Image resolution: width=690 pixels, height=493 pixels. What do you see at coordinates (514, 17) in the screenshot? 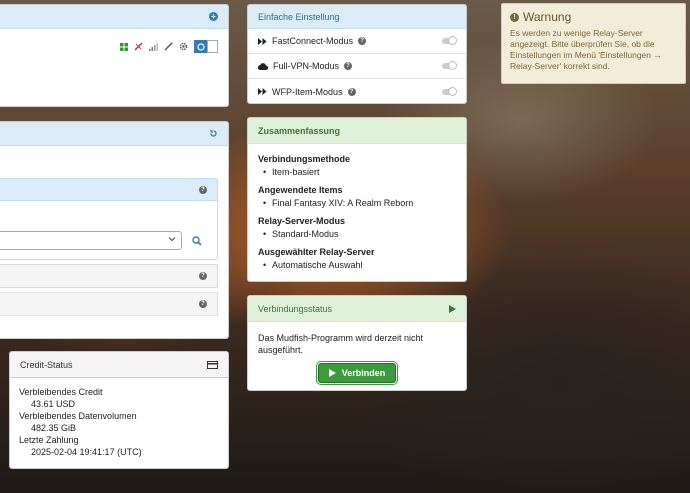
I see `exclamation-circle-icon: !` at bounding box center [514, 17].